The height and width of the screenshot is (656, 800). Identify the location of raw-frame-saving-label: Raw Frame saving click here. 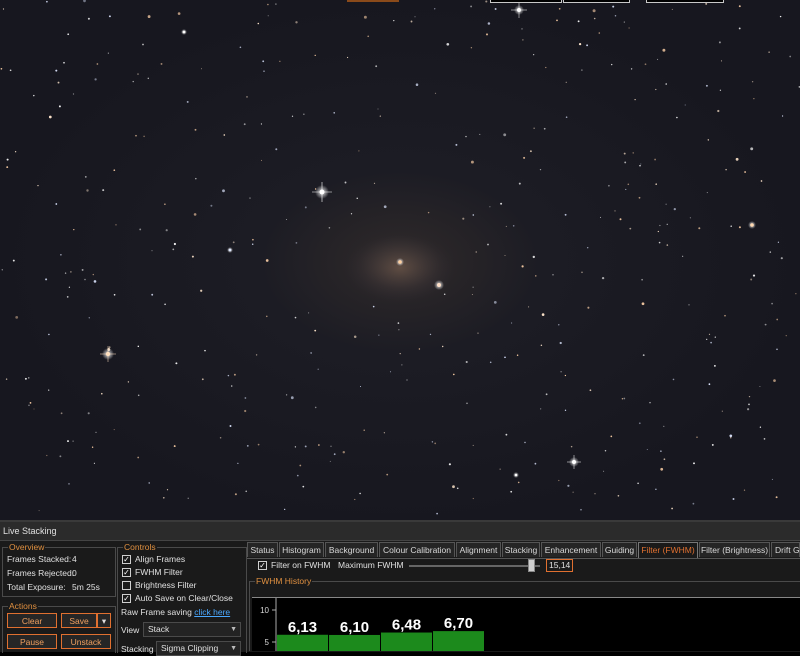
(175, 612).